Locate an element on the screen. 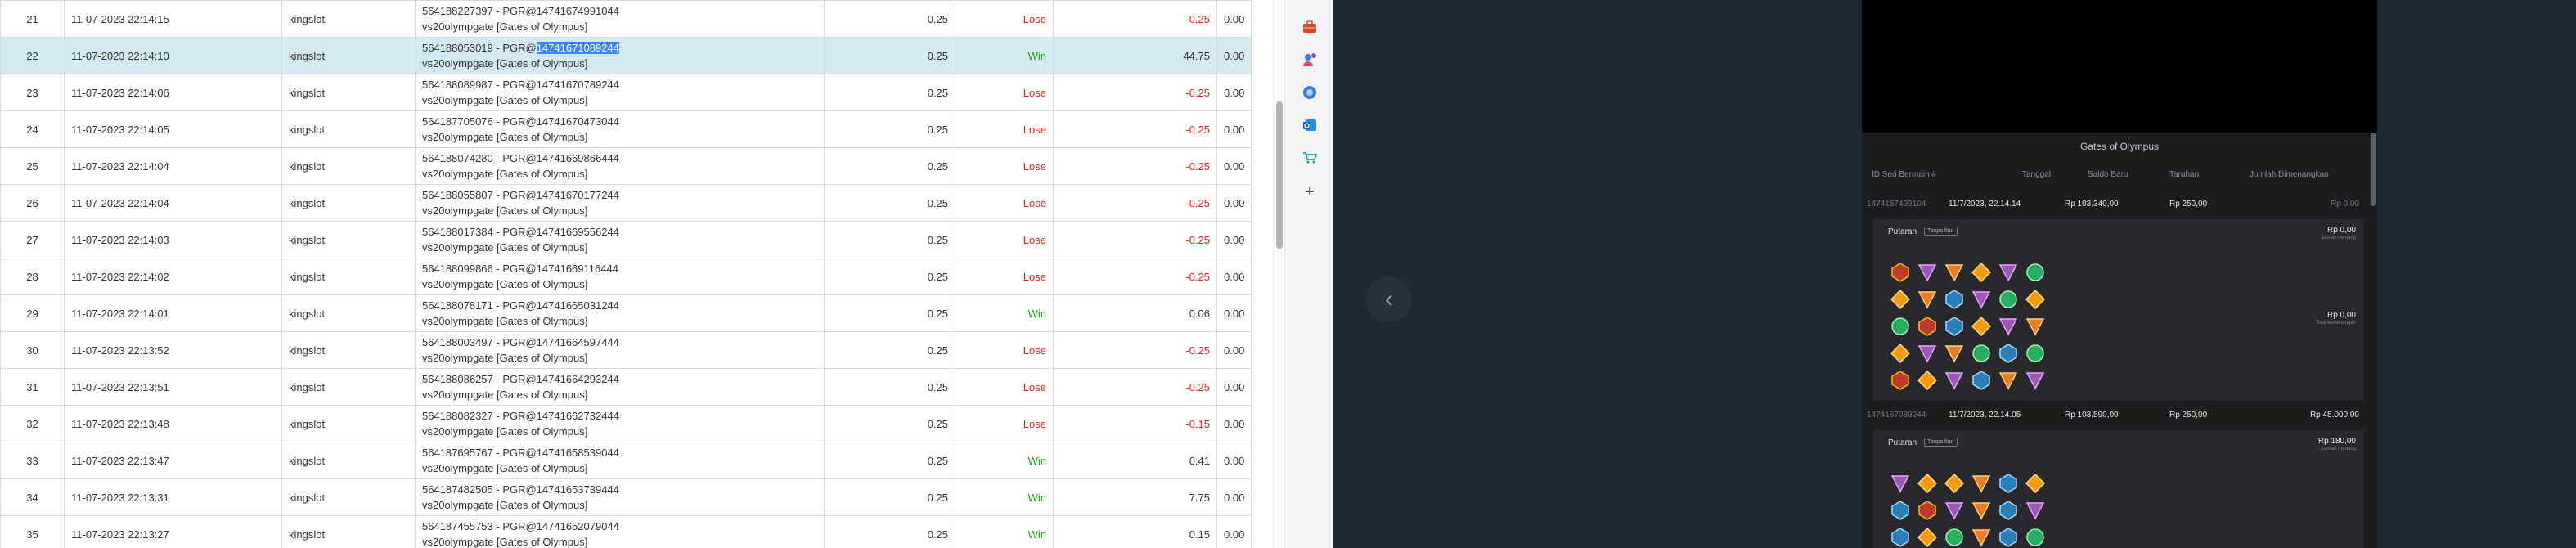 This screenshot has width=2576, height=548. chevron-left-icon: ‹ is located at coordinates (1389, 299).